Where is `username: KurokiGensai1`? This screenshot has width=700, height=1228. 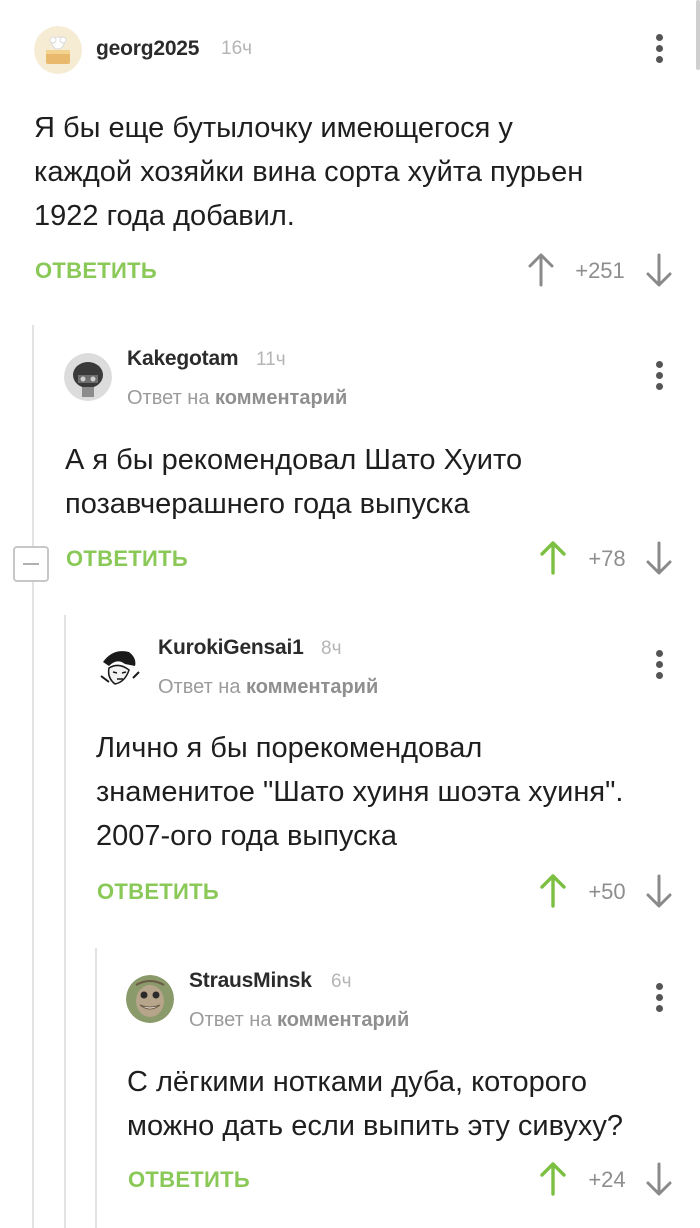
username: KurokiGensai1 is located at coordinates (231, 648).